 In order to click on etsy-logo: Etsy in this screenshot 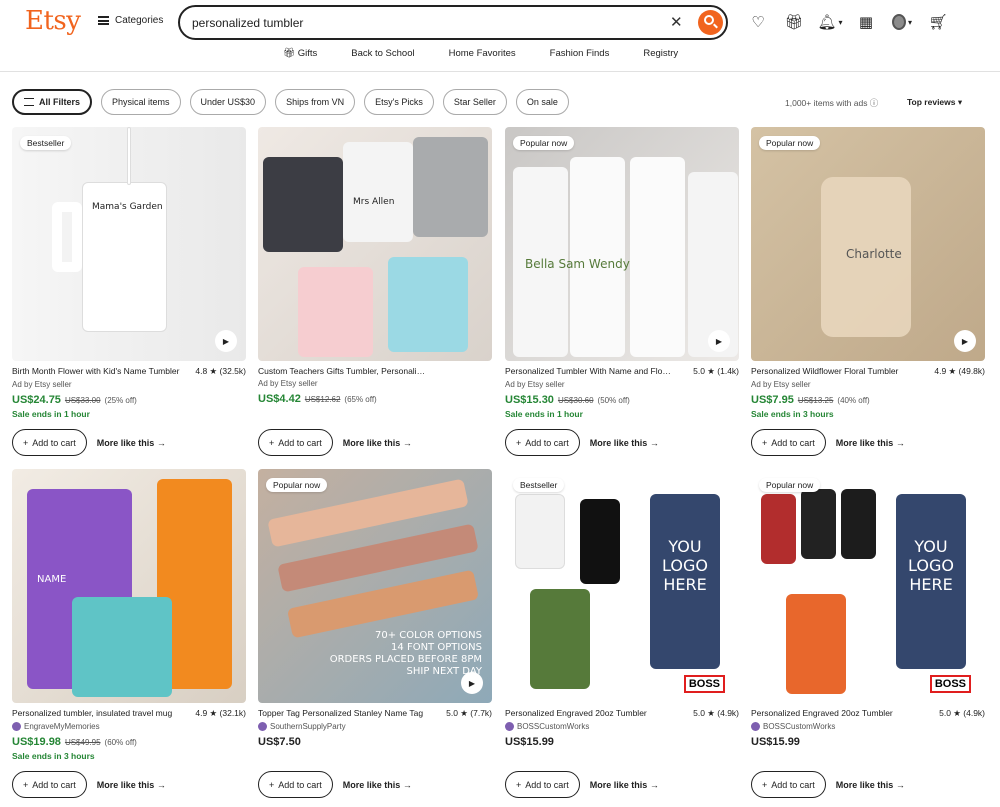, I will do `click(53, 21)`.